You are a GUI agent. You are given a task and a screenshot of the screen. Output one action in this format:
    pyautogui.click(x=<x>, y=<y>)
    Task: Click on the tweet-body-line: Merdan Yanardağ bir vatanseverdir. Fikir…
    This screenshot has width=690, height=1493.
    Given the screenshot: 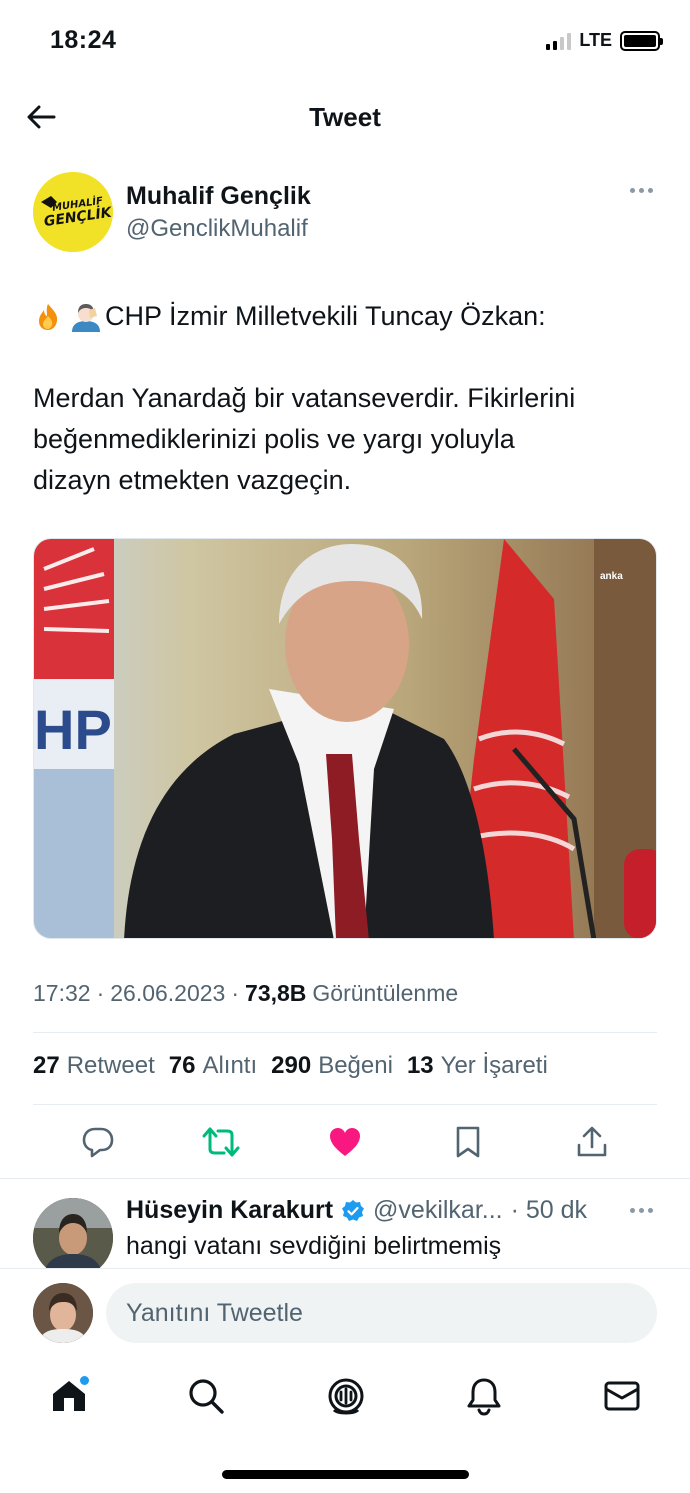 What is the action you would take?
    pyautogui.click(x=304, y=398)
    